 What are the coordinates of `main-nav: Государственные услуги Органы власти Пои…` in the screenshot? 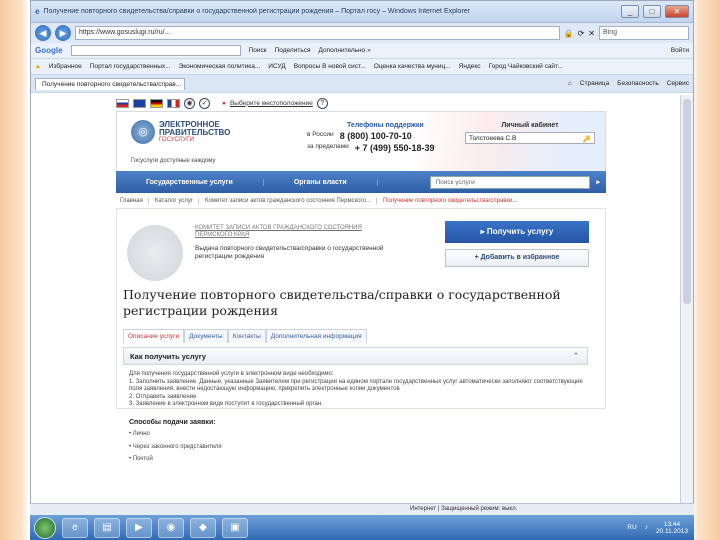 It's located at (361, 182).